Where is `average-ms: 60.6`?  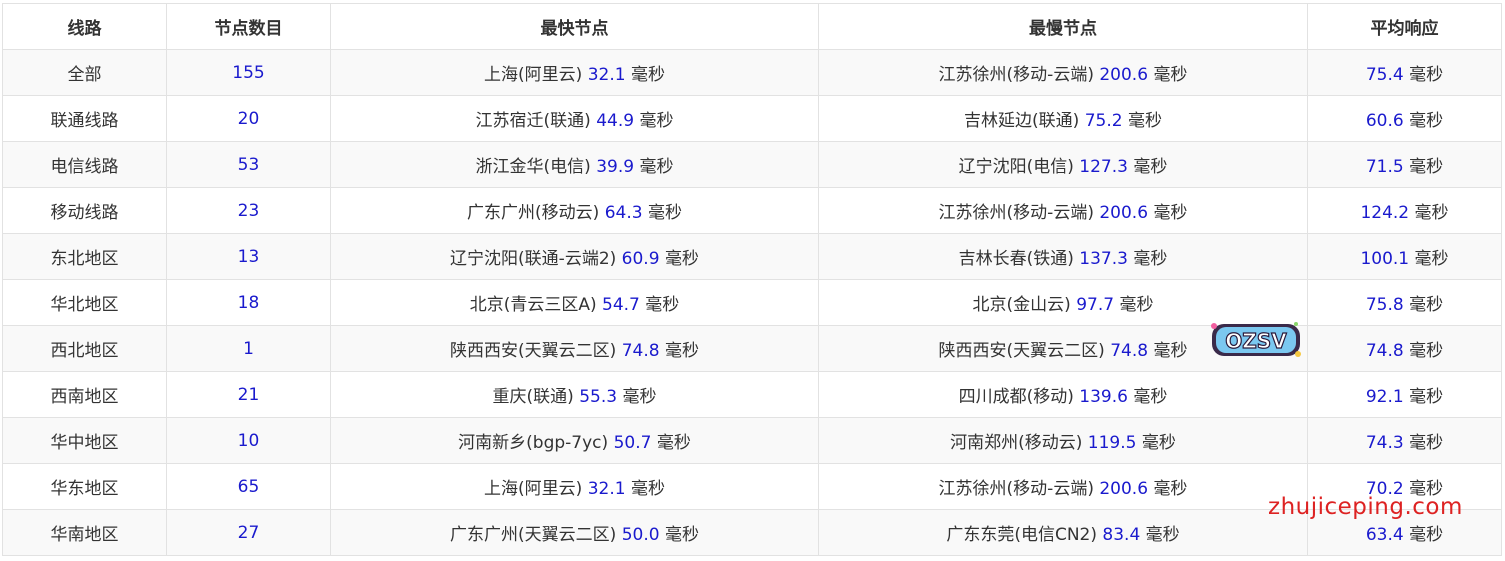 average-ms: 60.6 is located at coordinates (1384, 121).